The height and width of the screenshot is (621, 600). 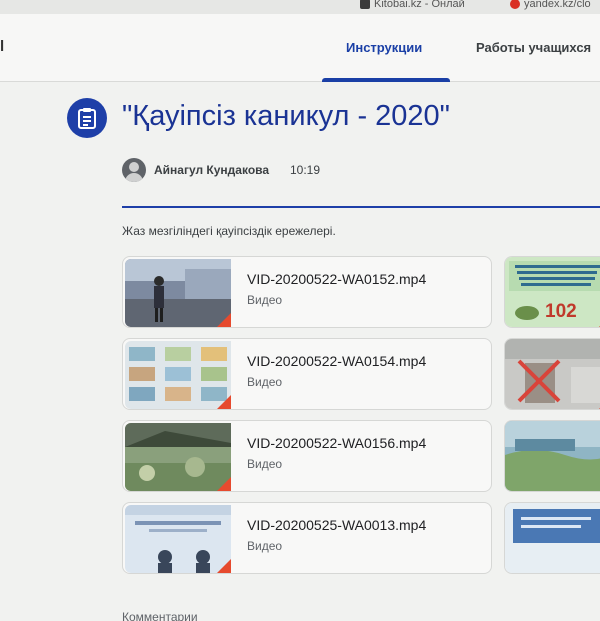 What do you see at coordinates (557, 5) in the screenshot?
I see `bookmark-label: yandex.kz/clo` at bounding box center [557, 5].